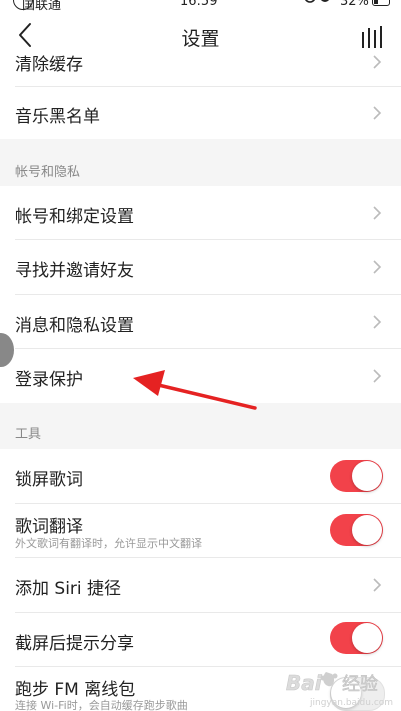 The width and height of the screenshot is (401, 711). Describe the element at coordinates (49, 380) in the screenshot. I see `row-label: 登录保护` at that location.